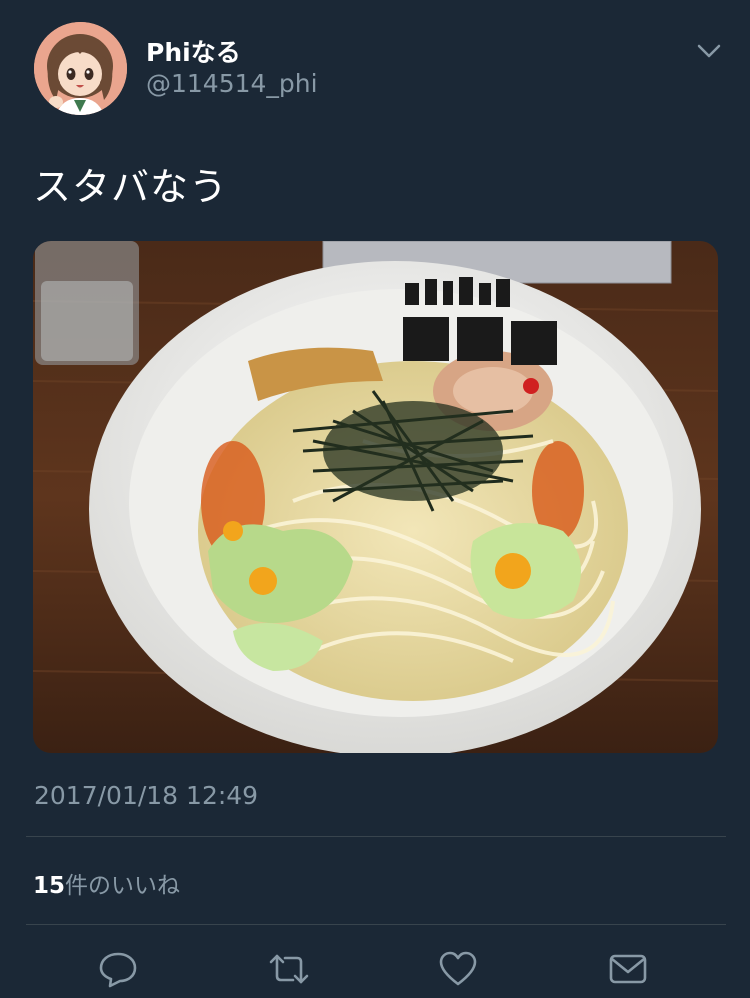 The height and width of the screenshot is (998, 750). What do you see at coordinates (118, 969) in the screenshot?
I see `reply-icon` at bounding box center [118, 969].